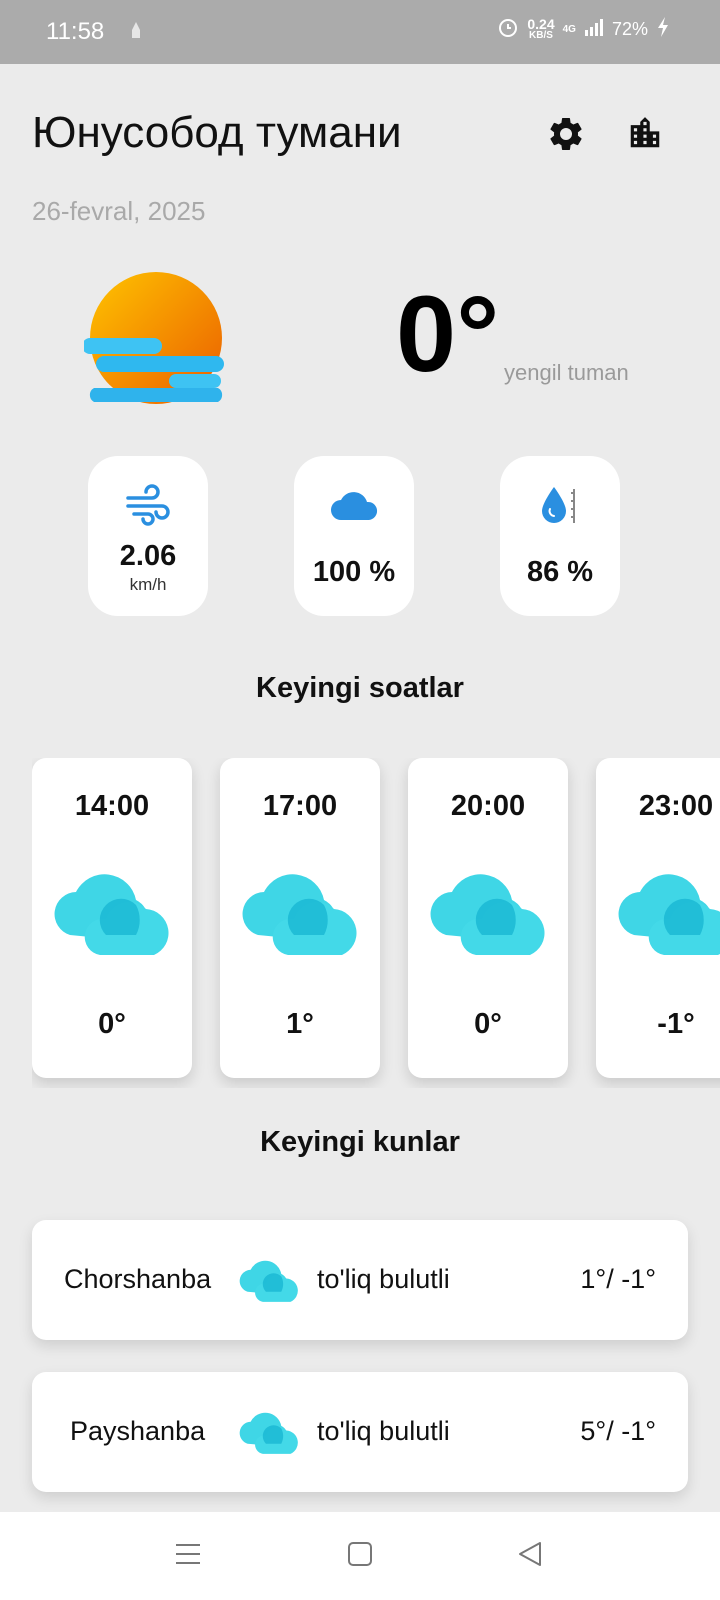 The image size is (720, 1600). I want to click on wind-icon, so click(148, 505).